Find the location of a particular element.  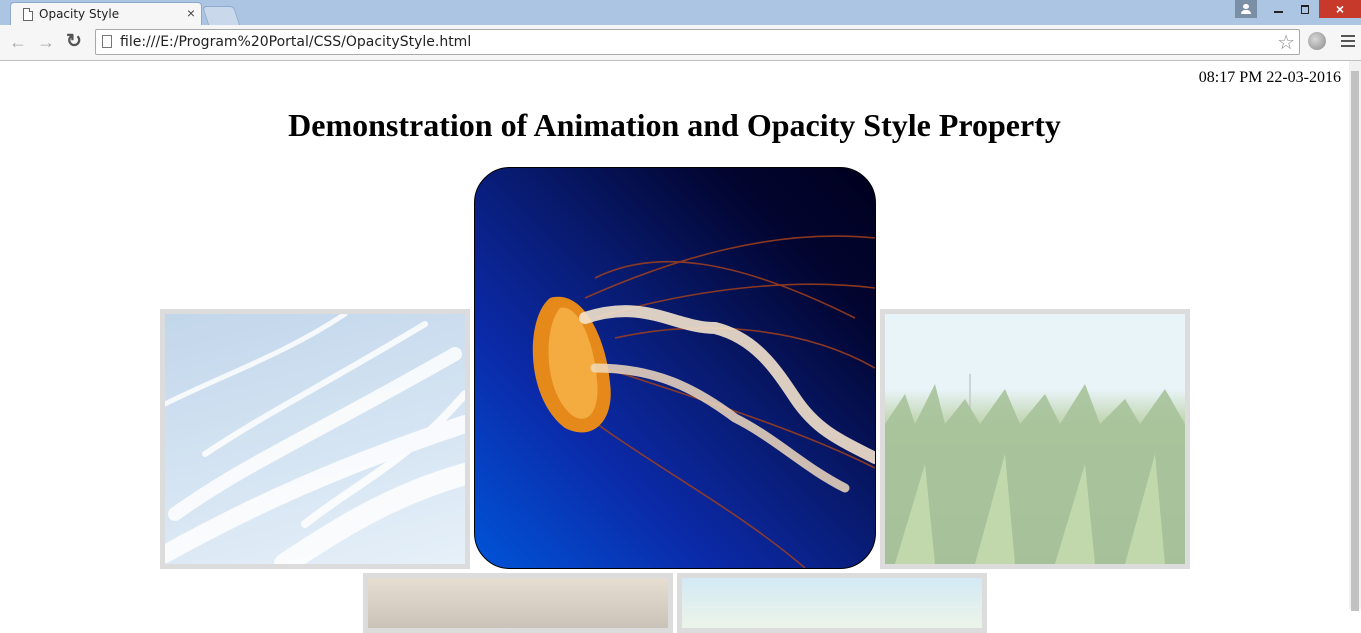

sky-image is located at coordinates (315, 439).